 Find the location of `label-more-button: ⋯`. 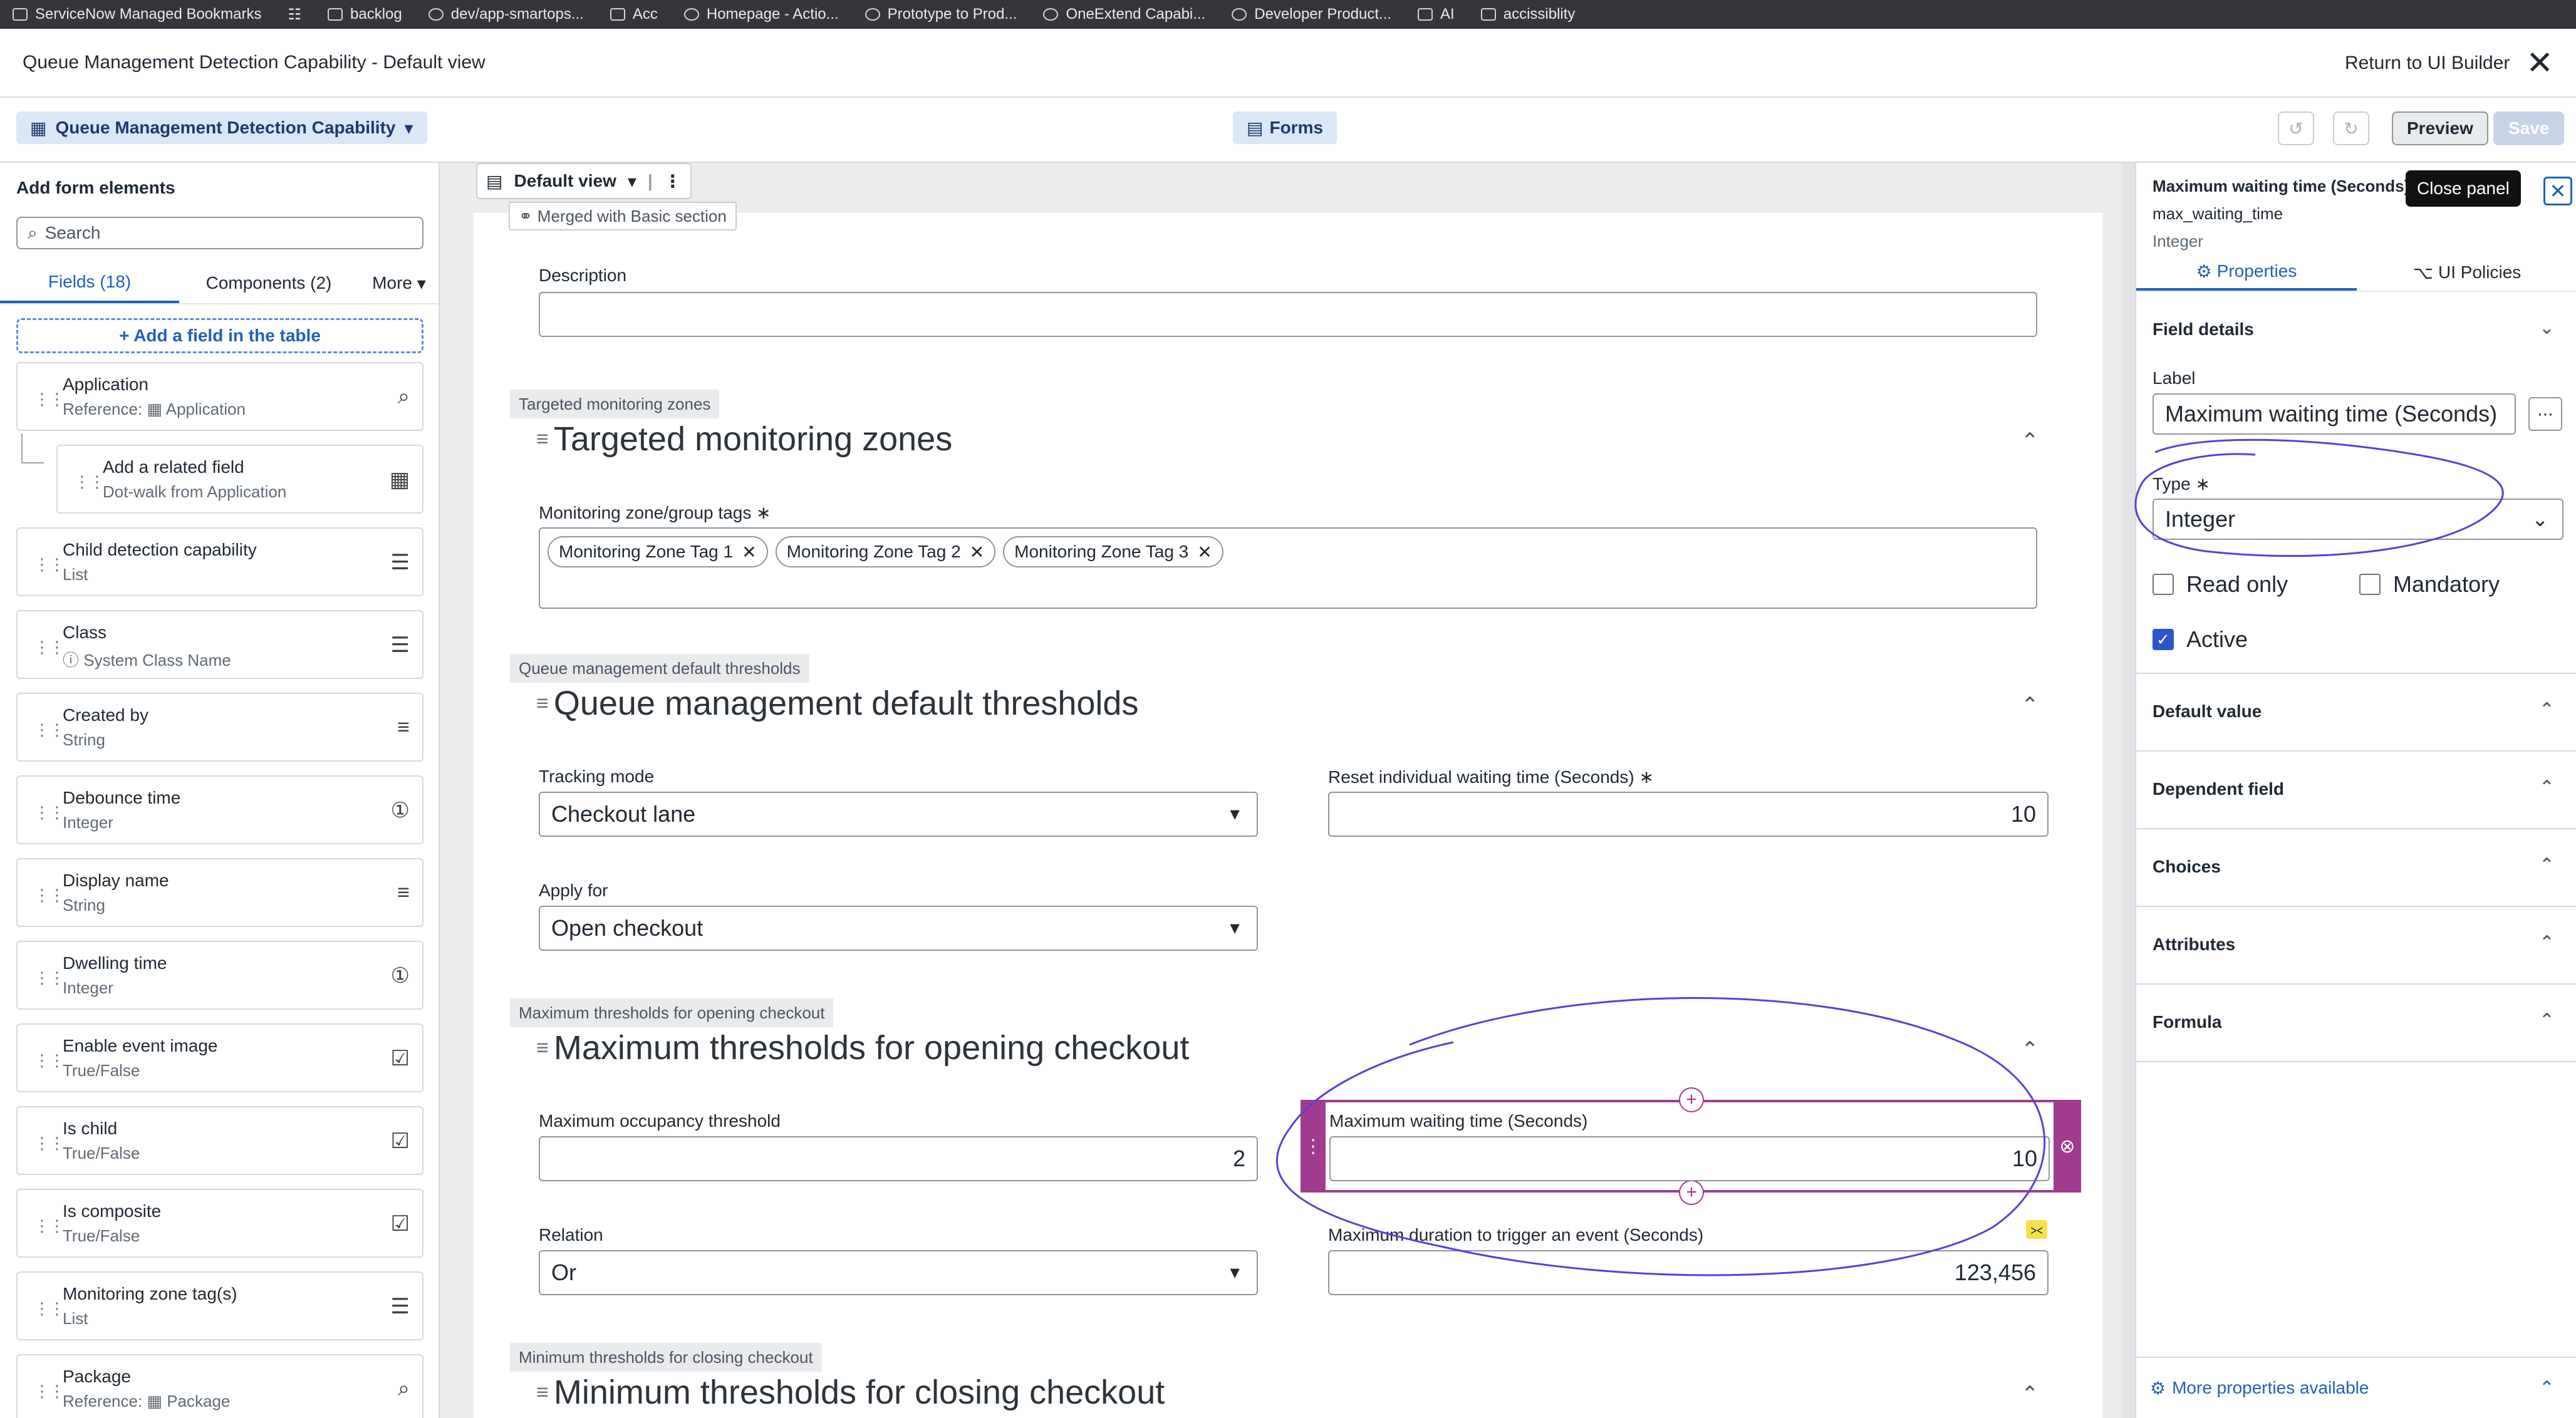

label-more-button: ⋯ is located at coordinates (2545, 414).